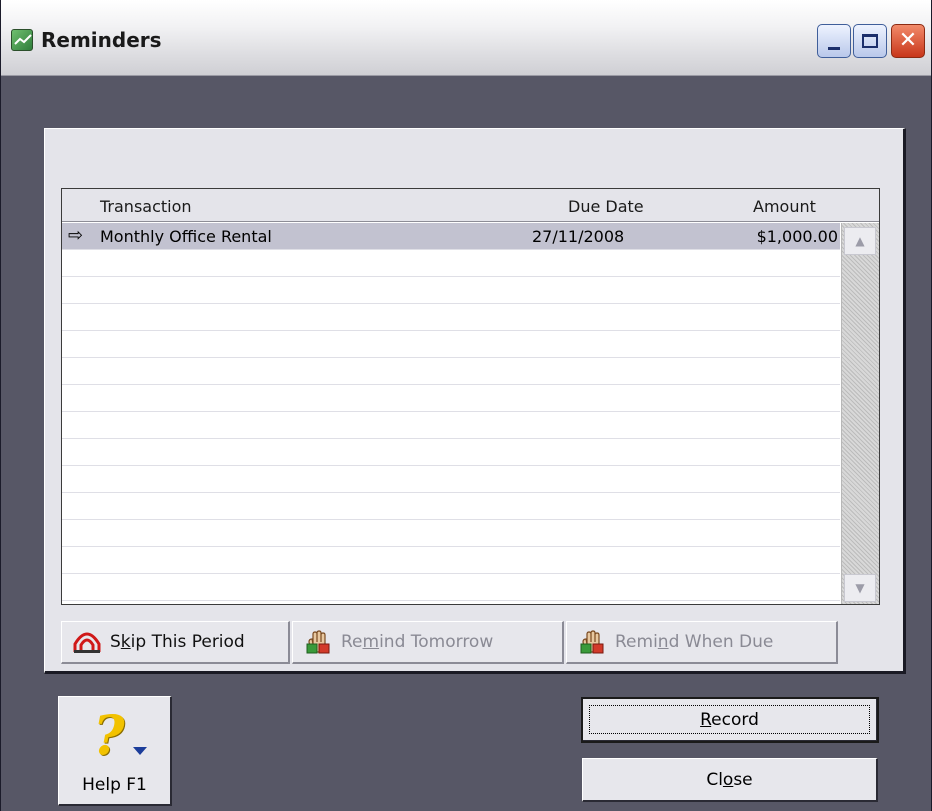 This screenshot has height=811, width=932. What do you see at coordinates (694, 642) in the screenshot?
I see `remind-when-due-label: Remind When Due` at bounding box center [694, 642].